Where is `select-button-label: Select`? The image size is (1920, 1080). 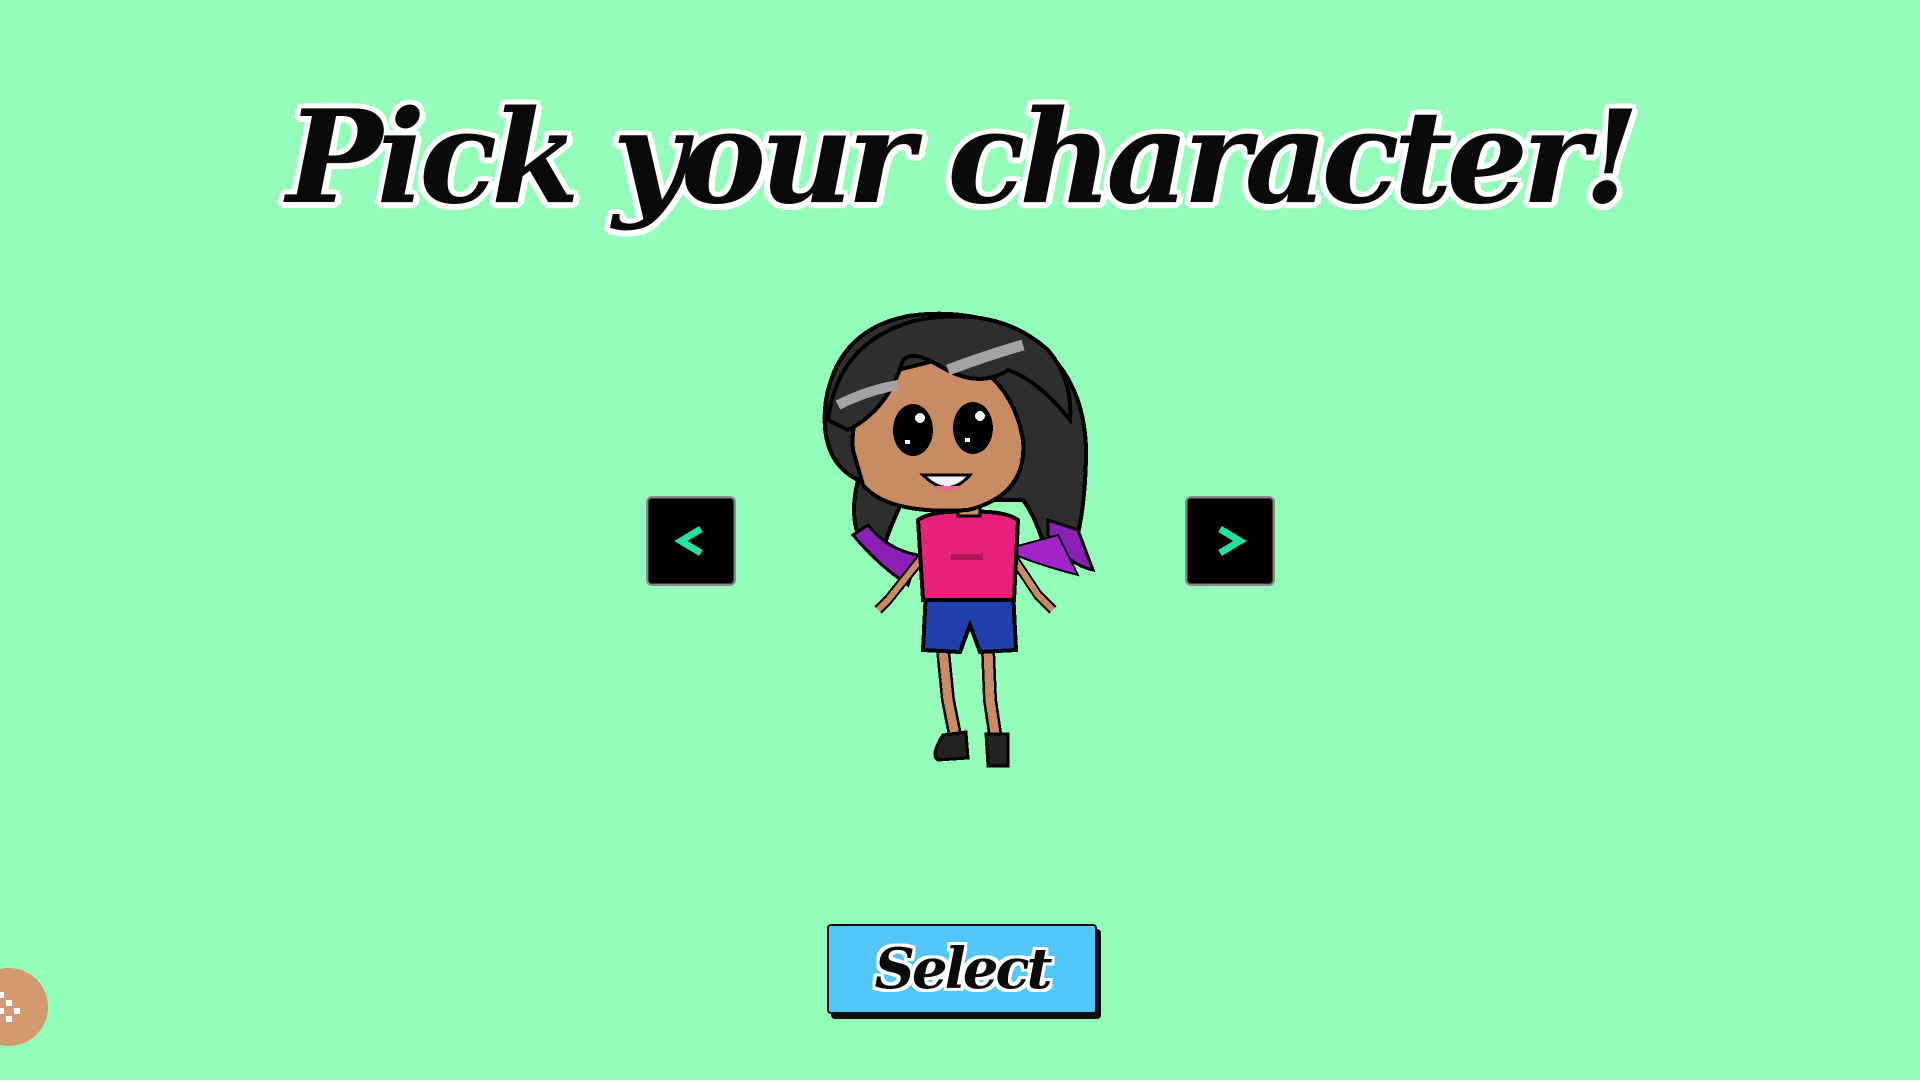
select-button-label: Select is located at coordinates (963, 969).